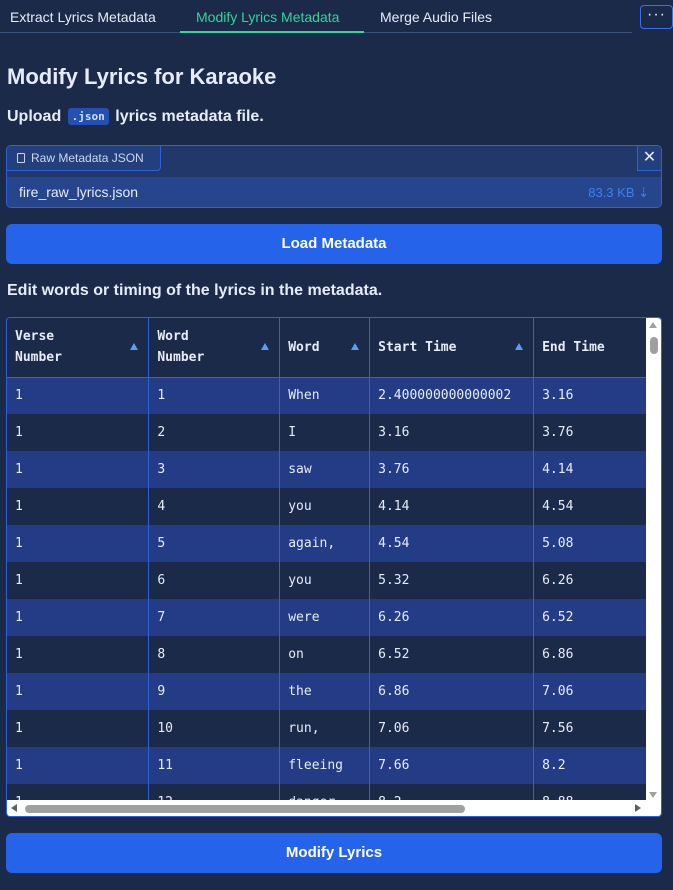  Describe the element at coordinates (79, 192) in the screenshot. I see `uploaded-file-name: fire_raw_lyrics.json` at that location.